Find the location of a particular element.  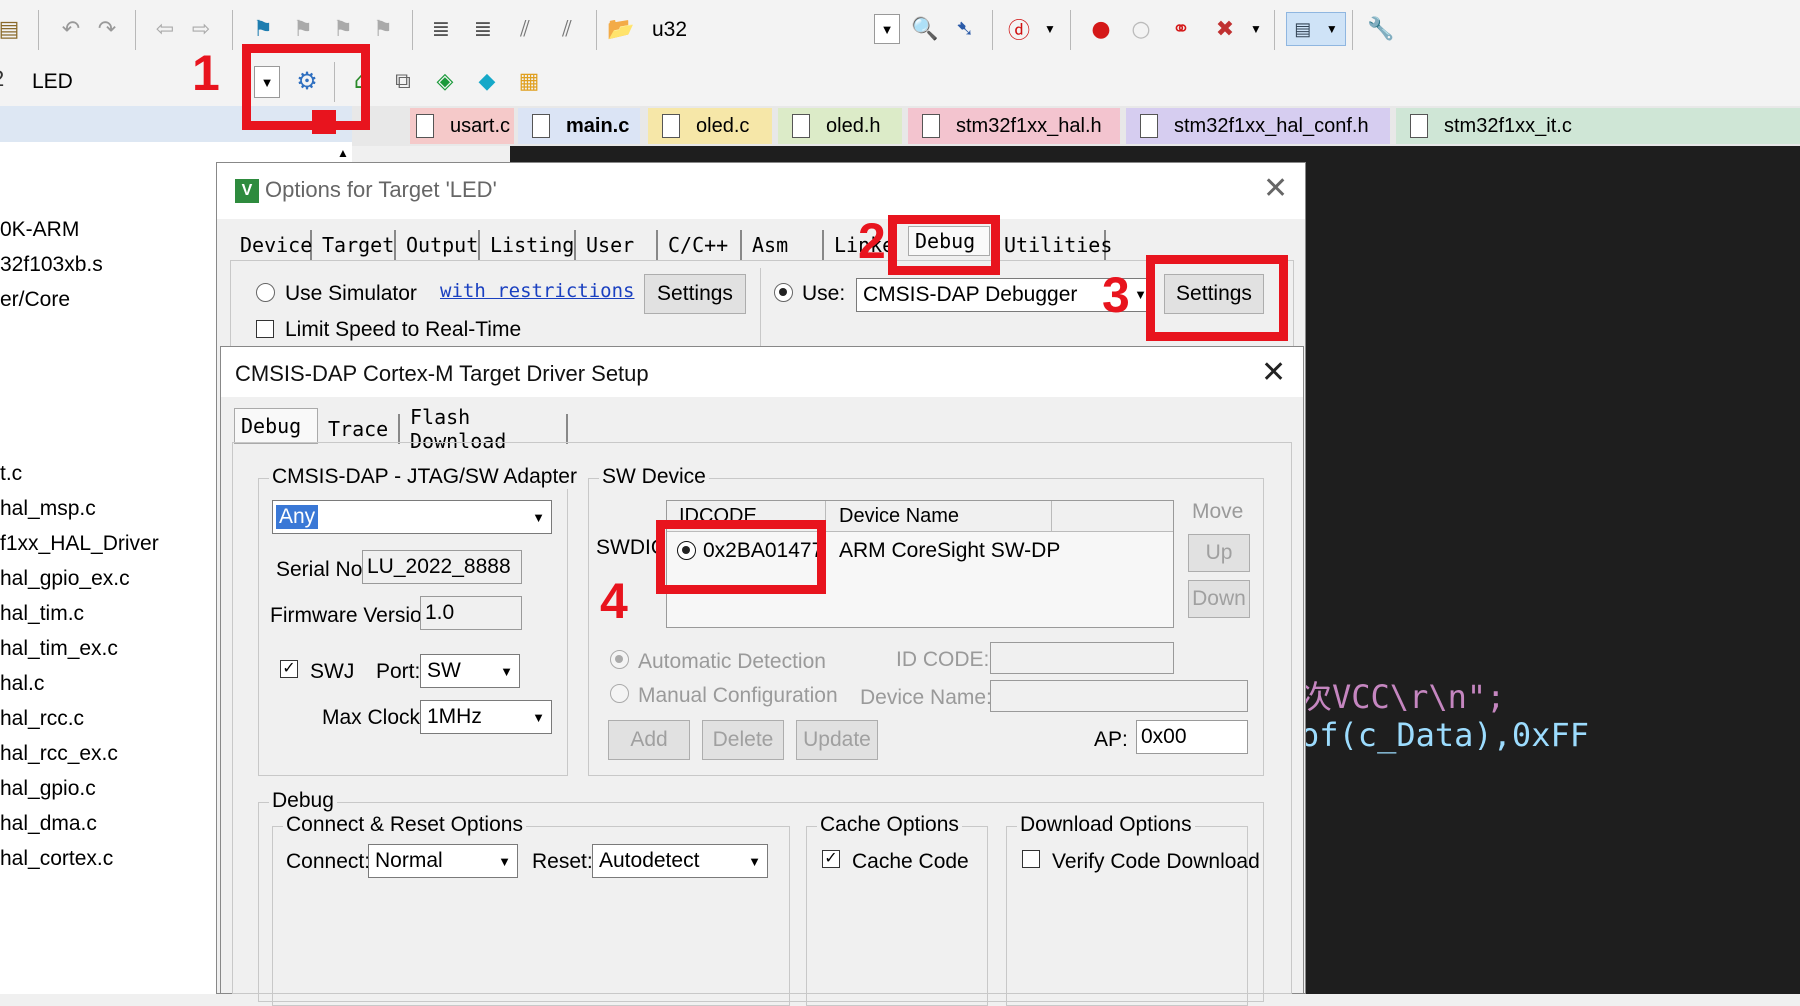

tree-item: hal_tim.c is located at coordinates (42, 614).